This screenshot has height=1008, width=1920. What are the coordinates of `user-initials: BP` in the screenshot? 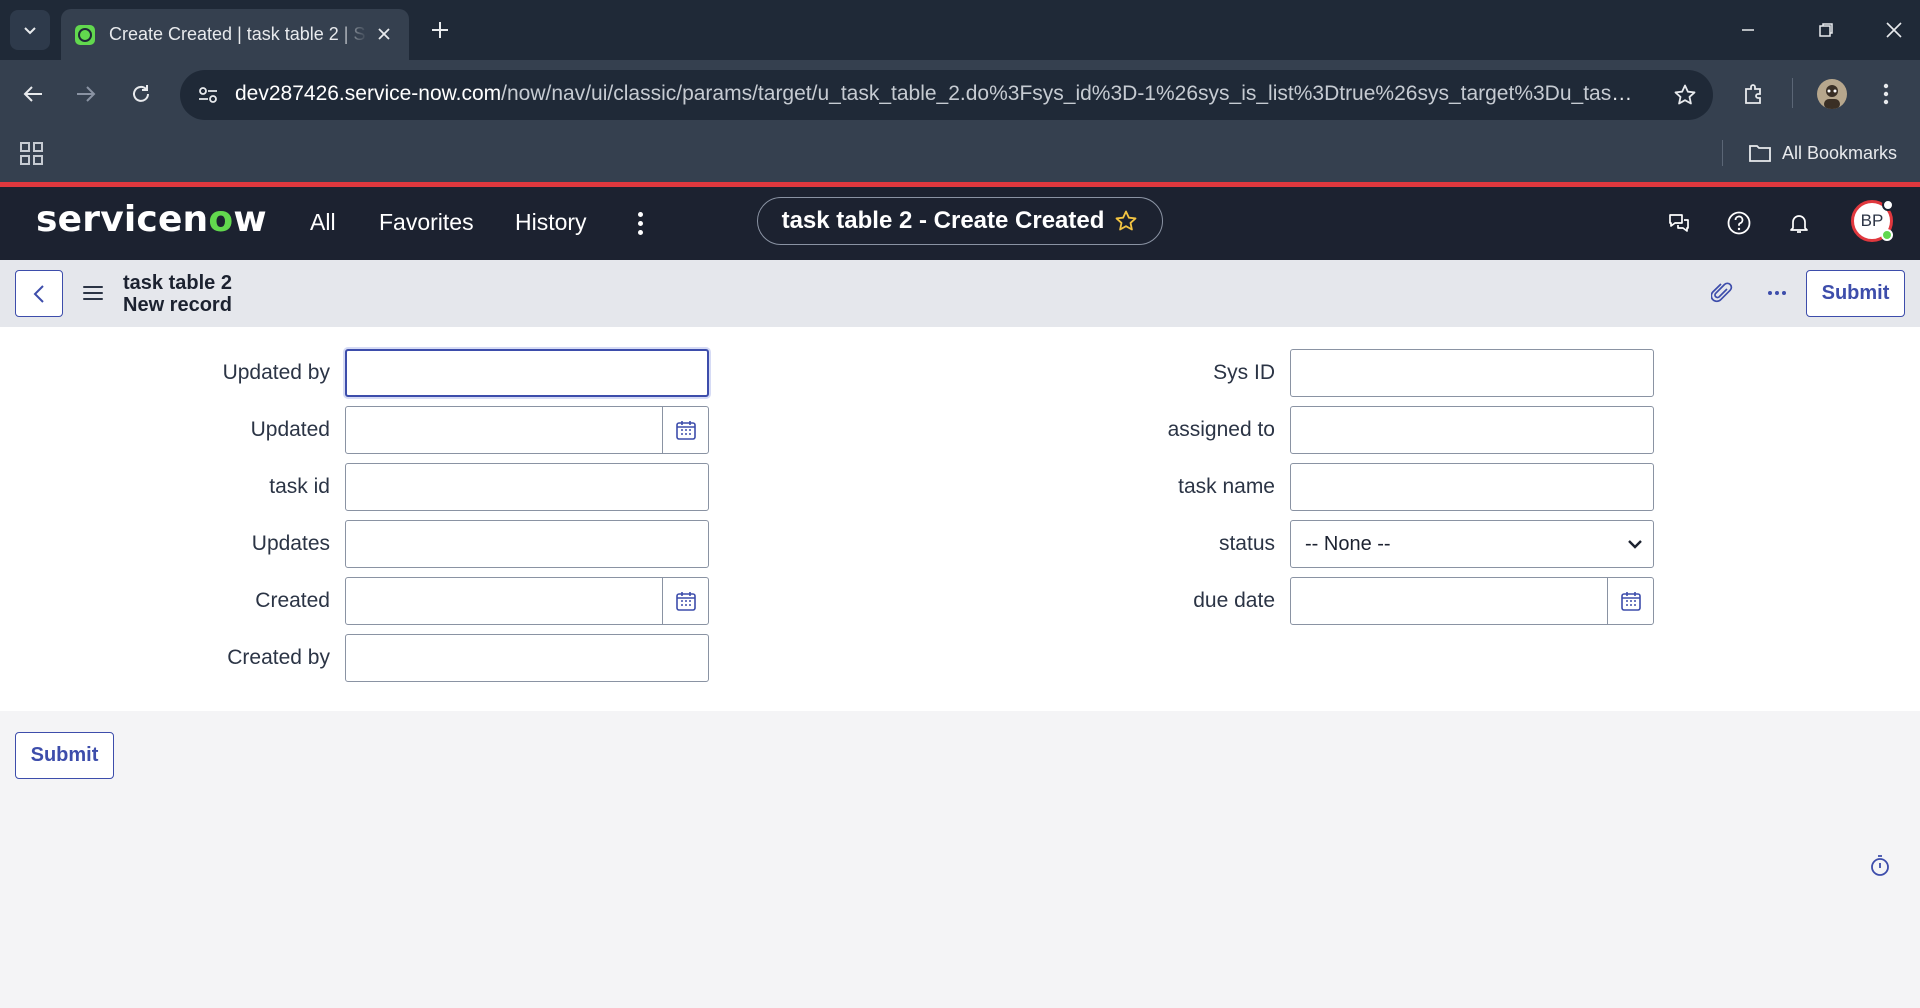 It's located at (1872, 220).